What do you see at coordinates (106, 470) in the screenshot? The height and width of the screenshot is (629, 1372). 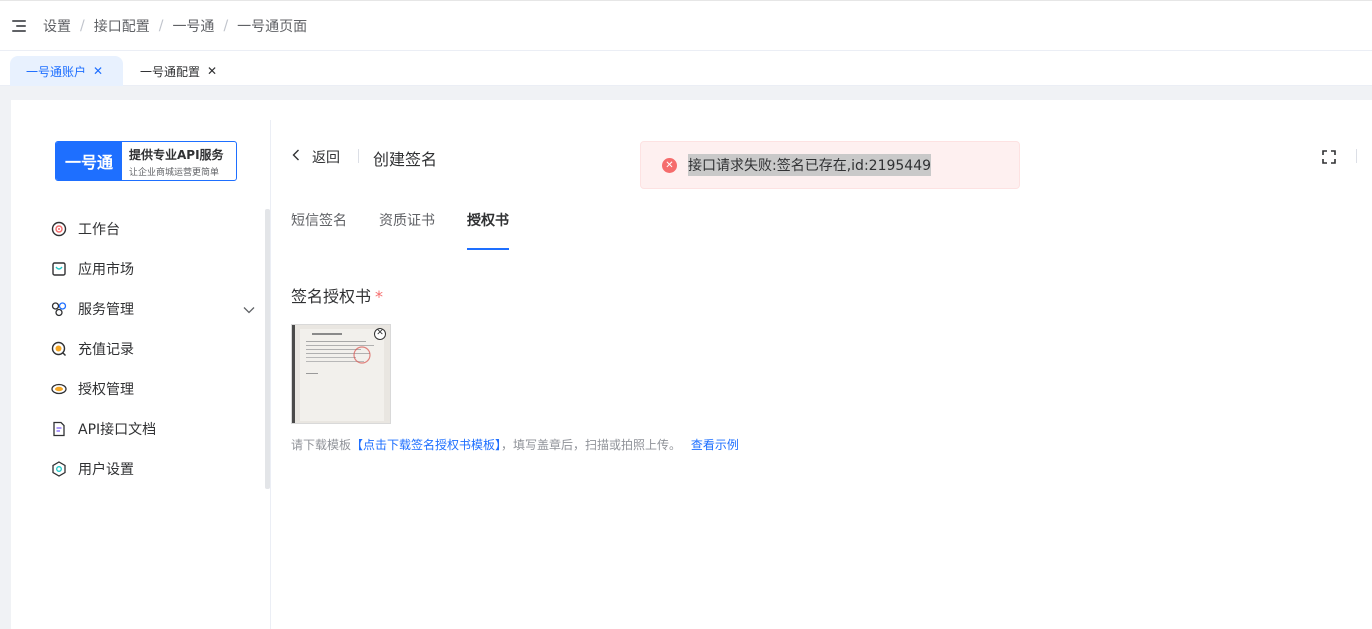 I see `sidebar-item-label: 用户设置` at bounding box center [106, 470].